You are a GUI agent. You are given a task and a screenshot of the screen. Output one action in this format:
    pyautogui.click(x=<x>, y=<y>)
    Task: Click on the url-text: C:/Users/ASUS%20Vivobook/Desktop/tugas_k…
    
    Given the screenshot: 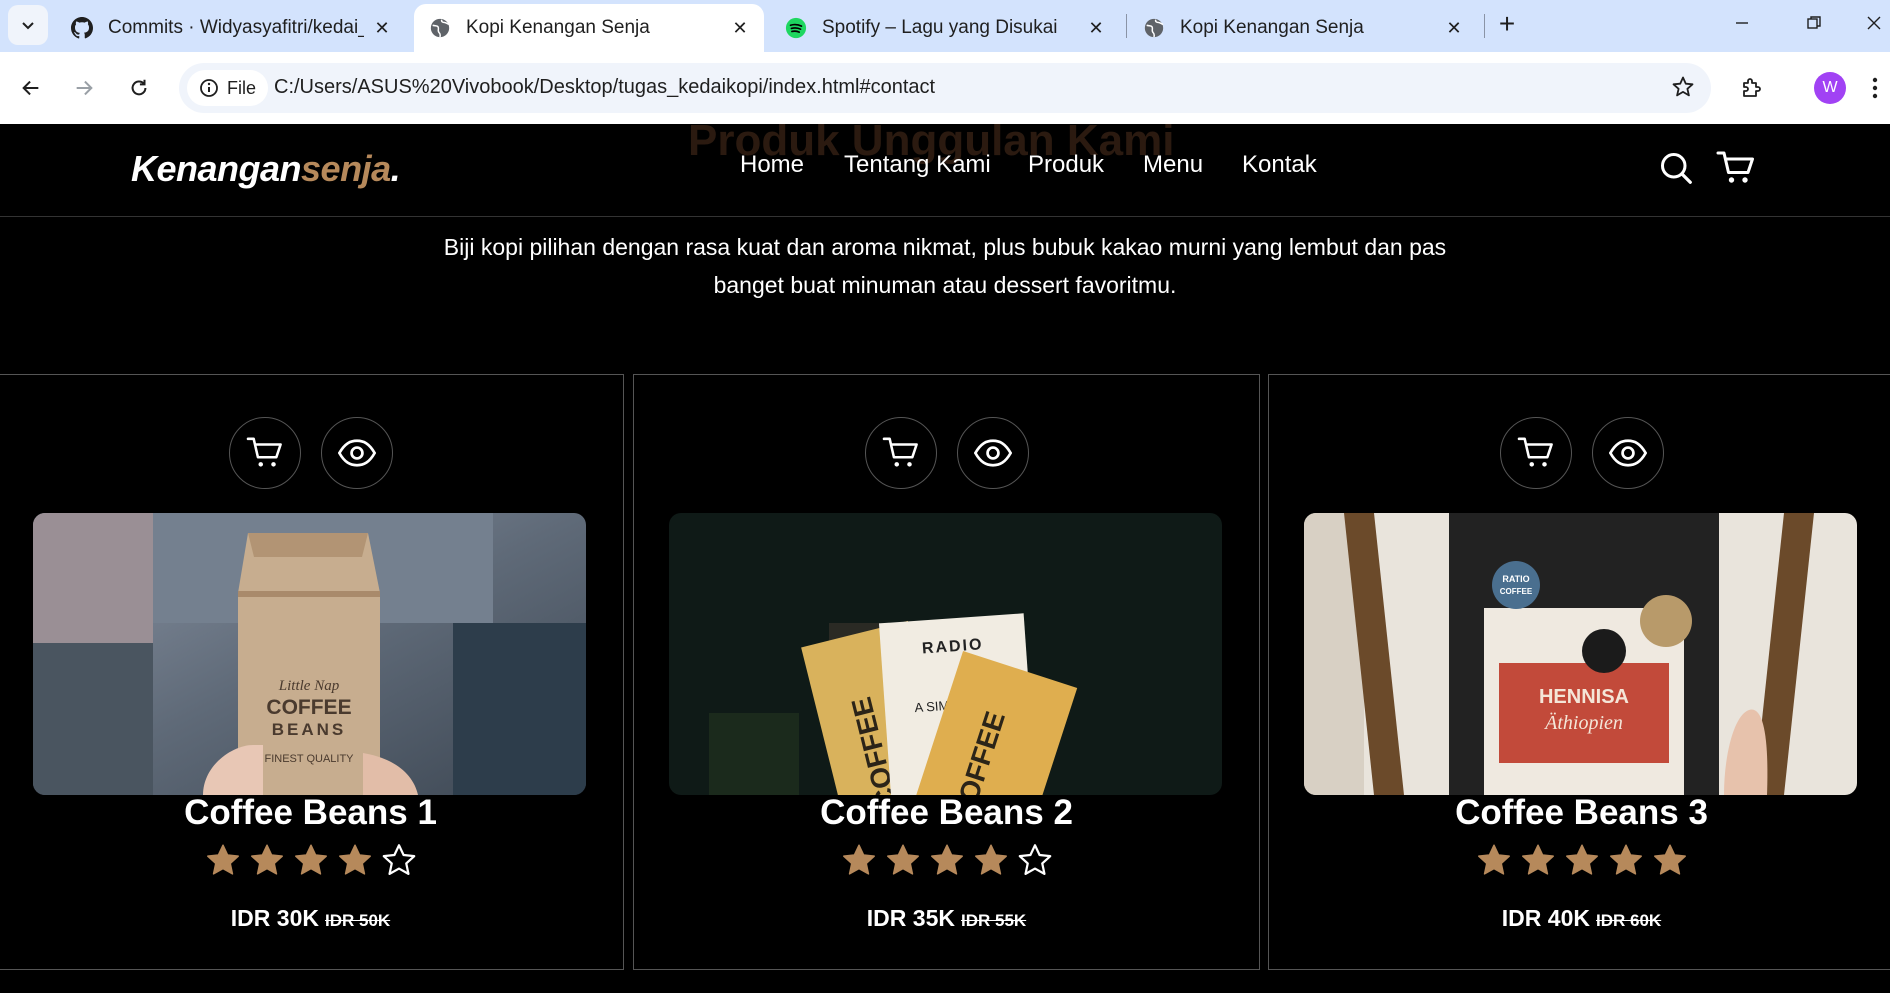 What is the action you would take?
    pyautogui.click(x=604, y=87)
    